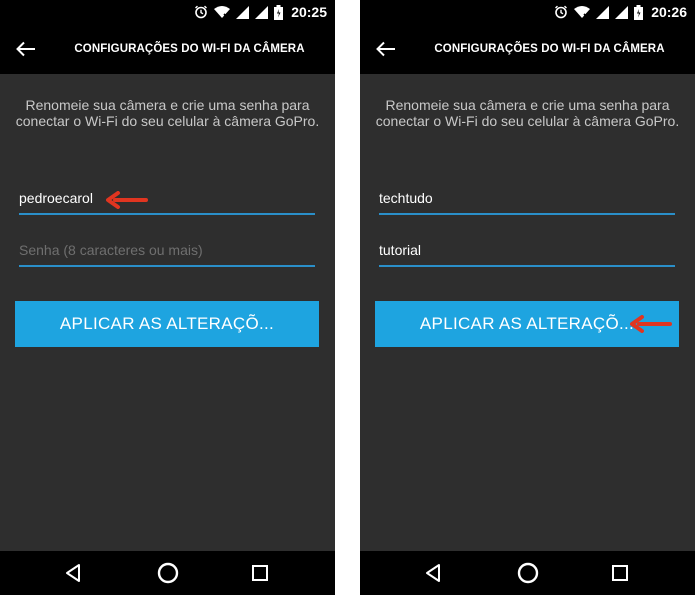 This screenshot has height=595, width=695. What do you see at coordinates (167, 12) in the screenshot?
I see `status-bar: 20:25` at bounding box center [167, 12].